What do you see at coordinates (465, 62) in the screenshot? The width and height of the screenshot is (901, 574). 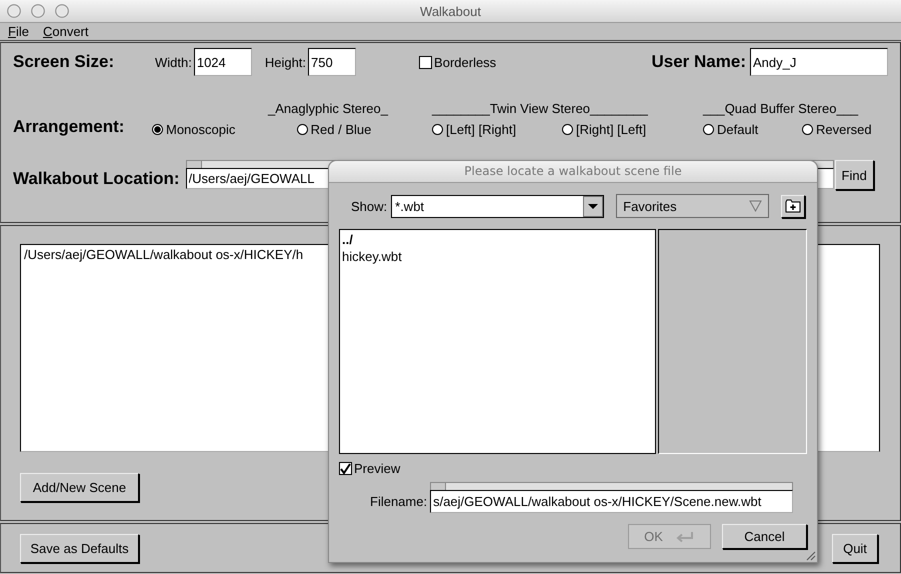 I see `checkbox-label: Borderless` at bounding box center [465, 62].